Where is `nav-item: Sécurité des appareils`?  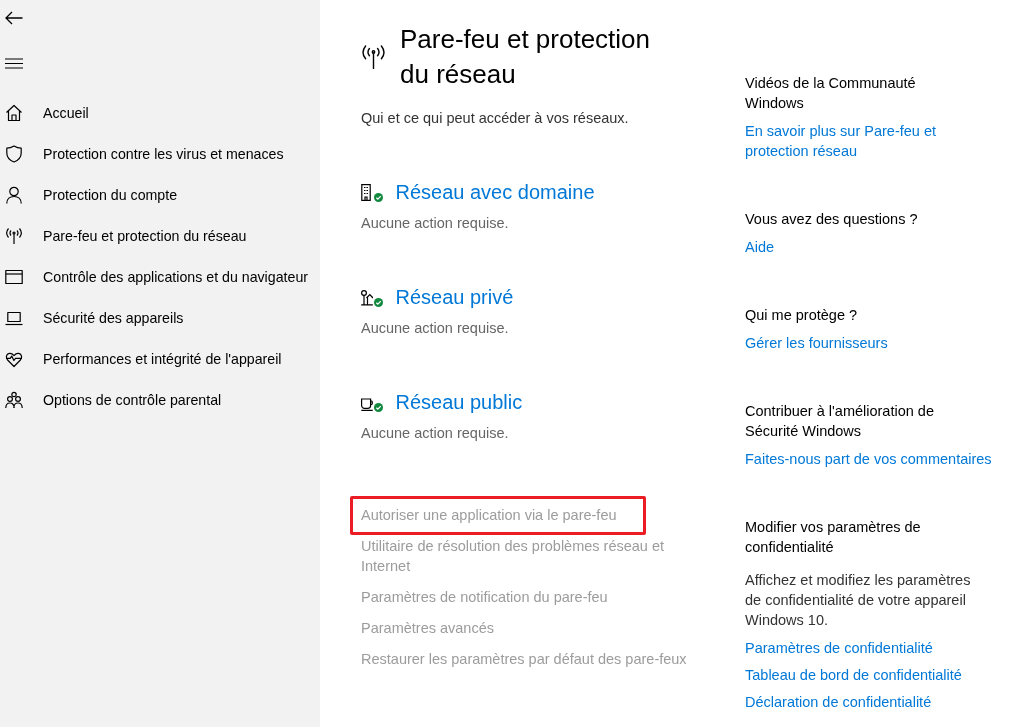 nav-item: Sécurité des appareils is located at coordinates (160, 317).